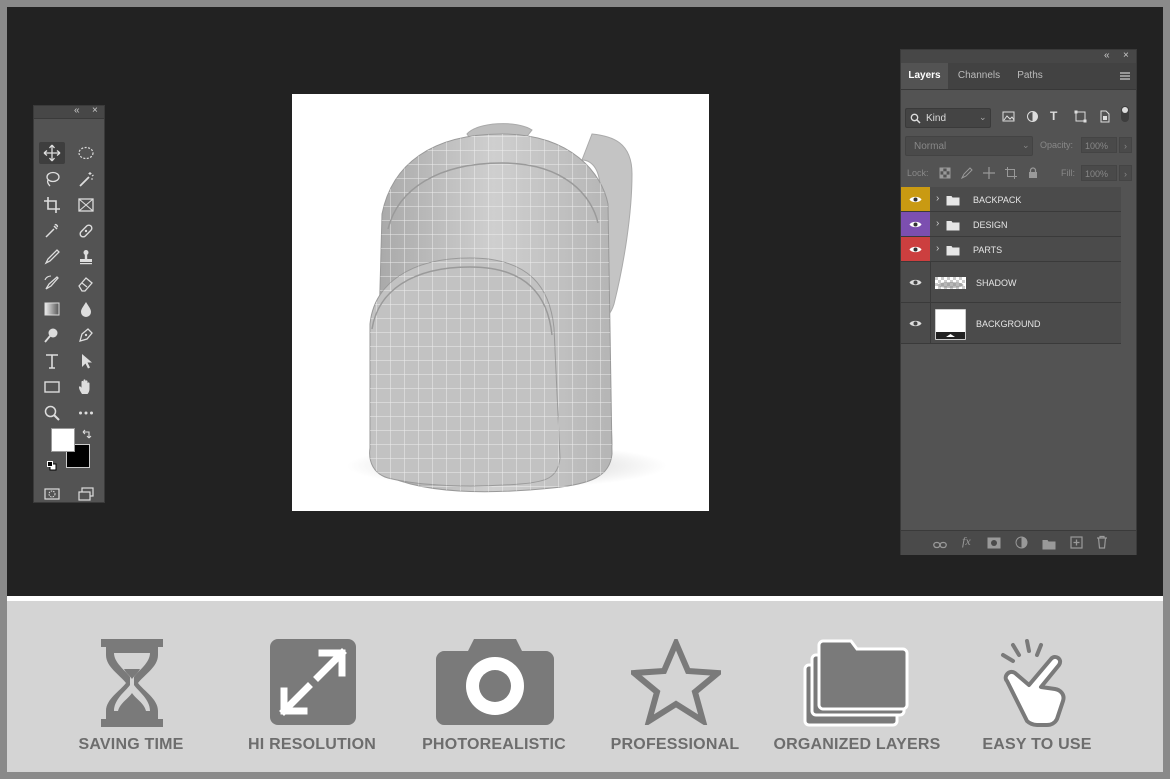  What do you see at coordinates (994, 545) in the screenshot?
I see `add-mask-icon` at bounding box center [994, 545].